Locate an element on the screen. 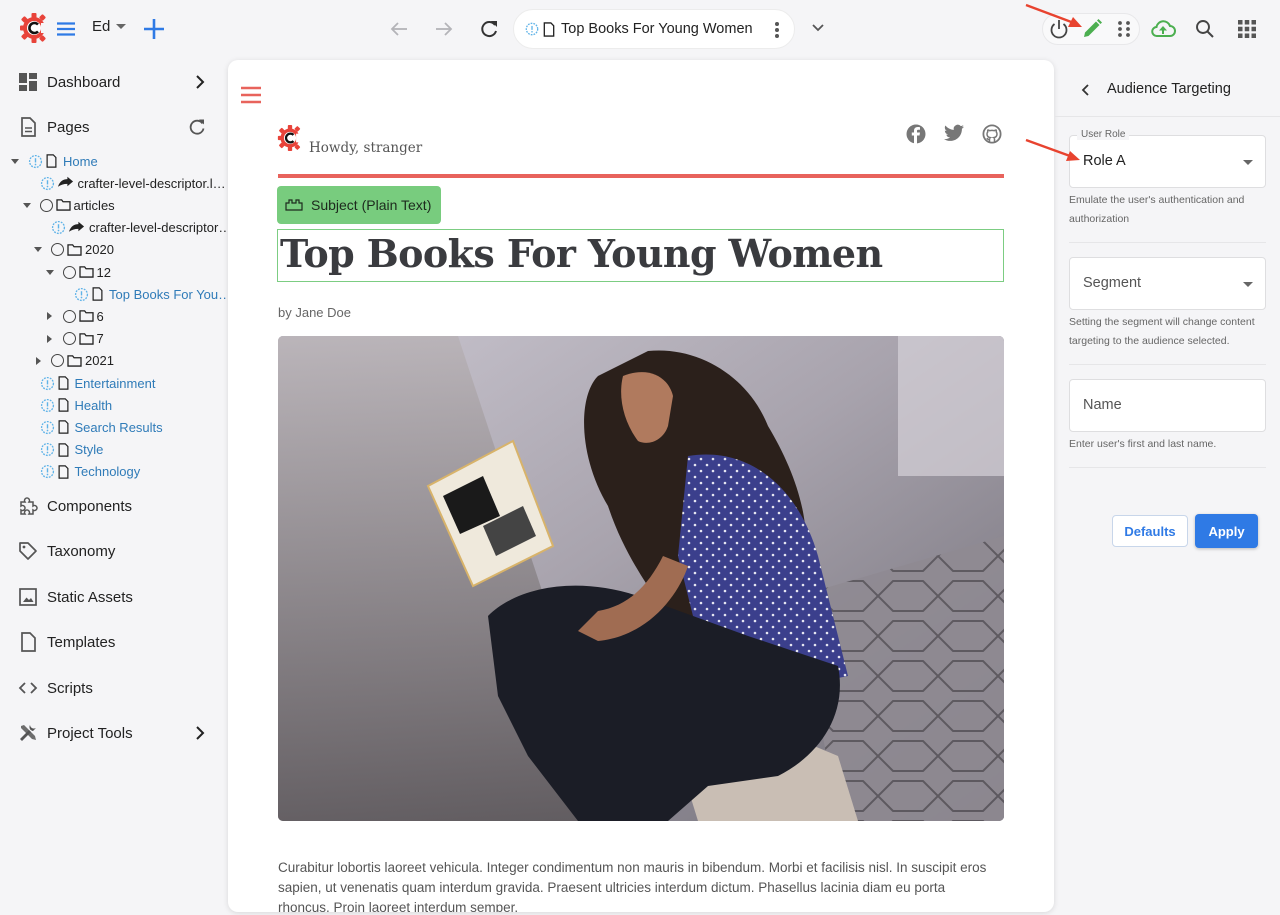  defaults-button: Defaults is located at coordinates (1150, 531).